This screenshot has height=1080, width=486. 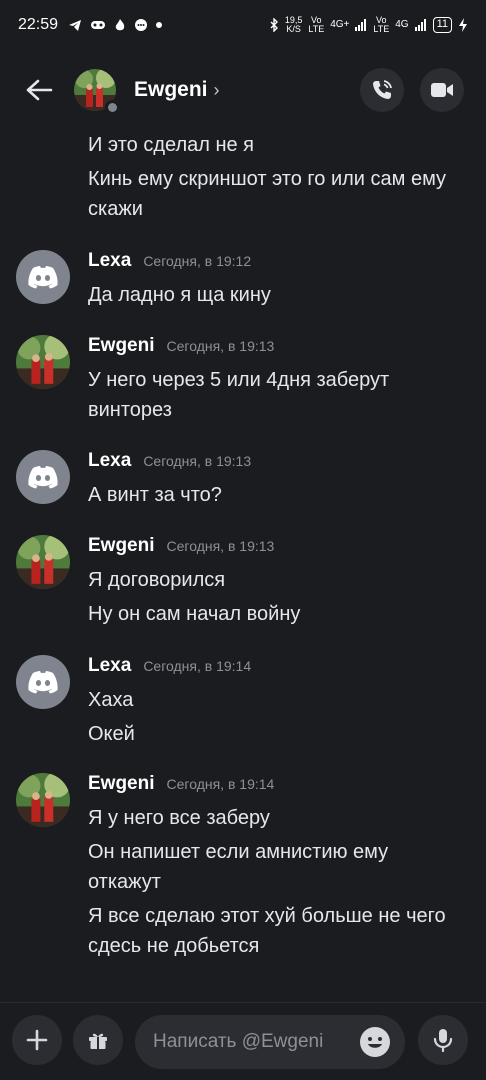 What do you see at coordinates (243, 25) in the screenshot?
I see `status-bar: 22:59 19,5 K/S Vo LTE 4G+ Vo LTE 4G 11` at bounding box center [243, 25].